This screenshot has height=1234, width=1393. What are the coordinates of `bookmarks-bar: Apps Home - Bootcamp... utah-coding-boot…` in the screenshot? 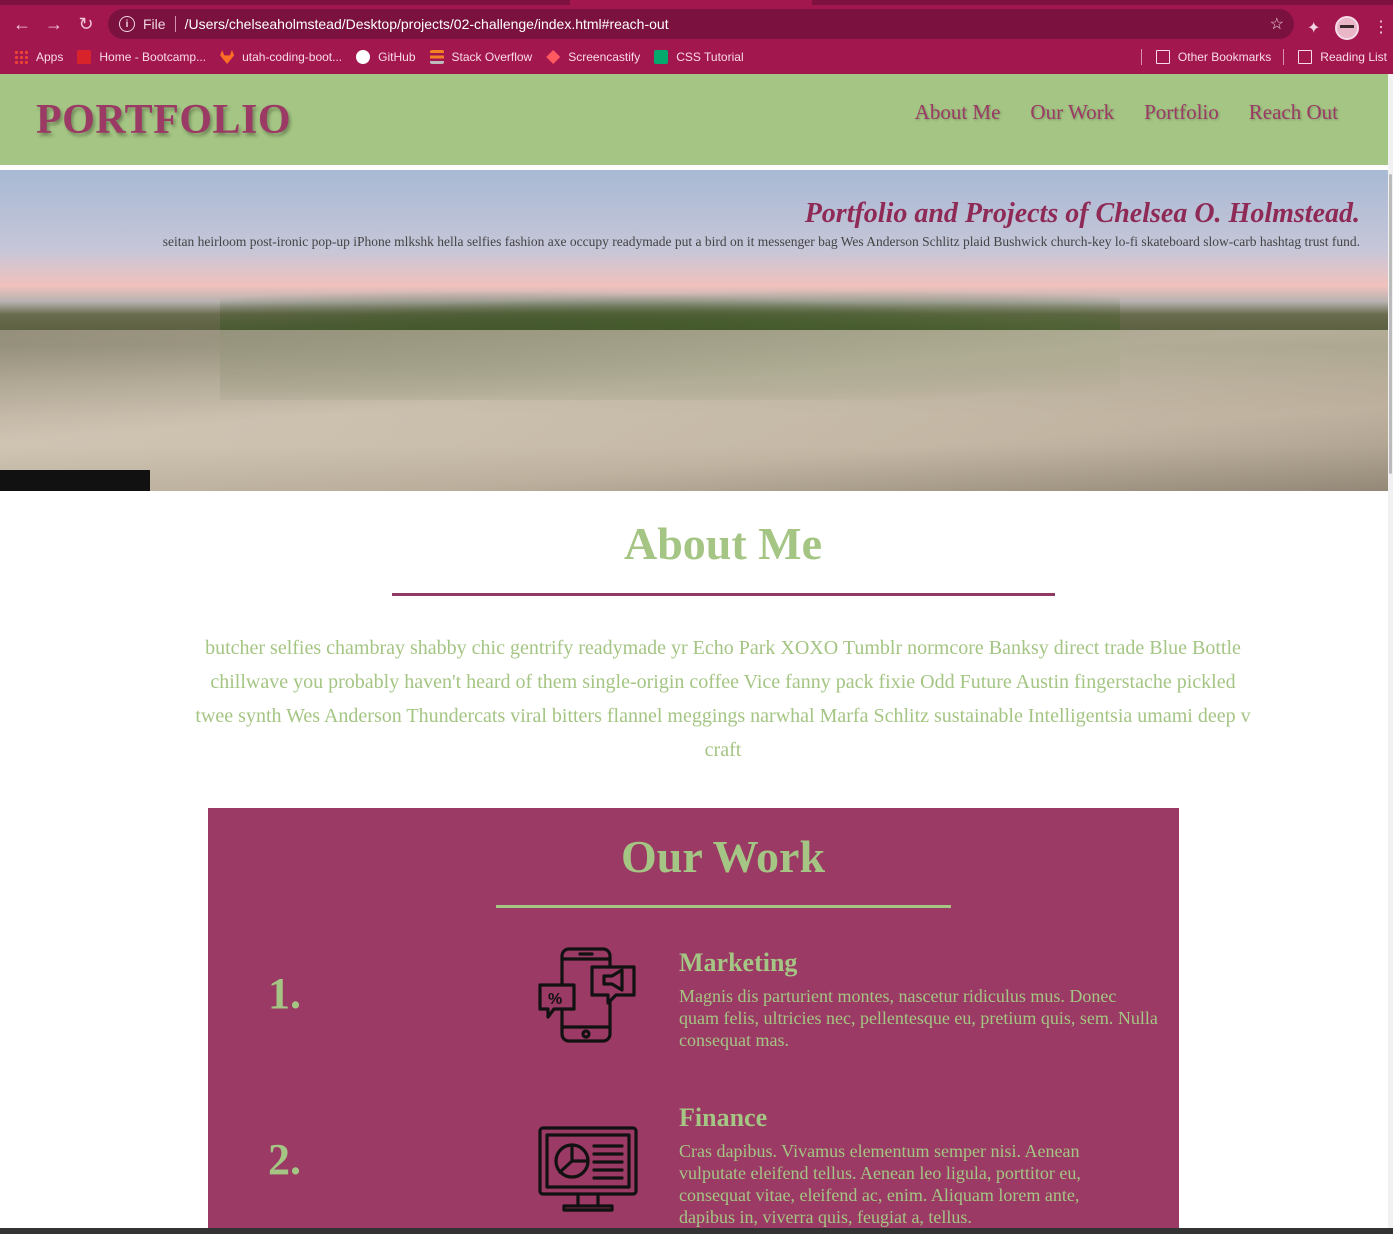 It's located at (696, 57).